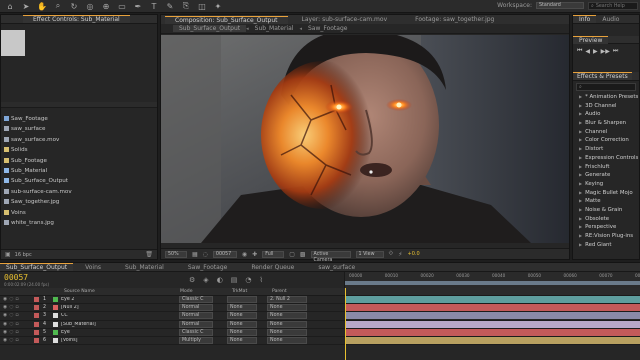 This screenshot has height=360, width=640. I want to click on first-frame-icon: ⏮, so click(579, 51).